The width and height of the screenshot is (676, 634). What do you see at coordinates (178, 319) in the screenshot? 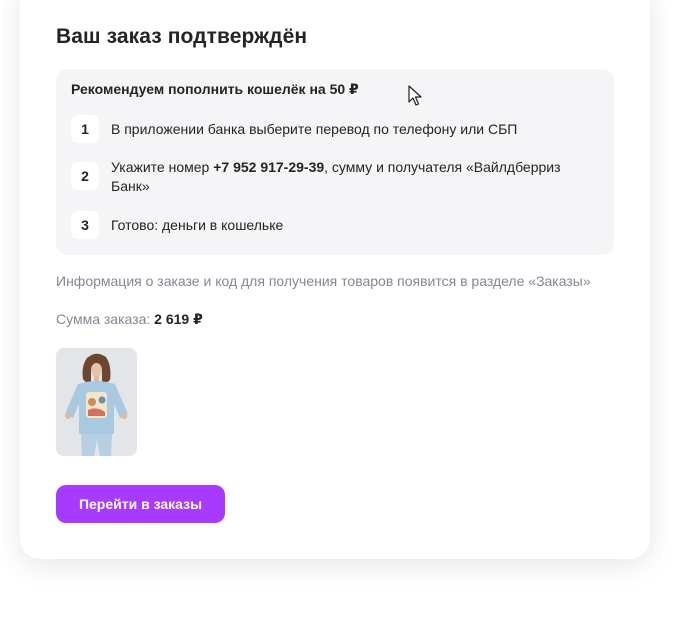
I see `order-sum-value: 2 619 ₽` at bounding box center [178, 319].